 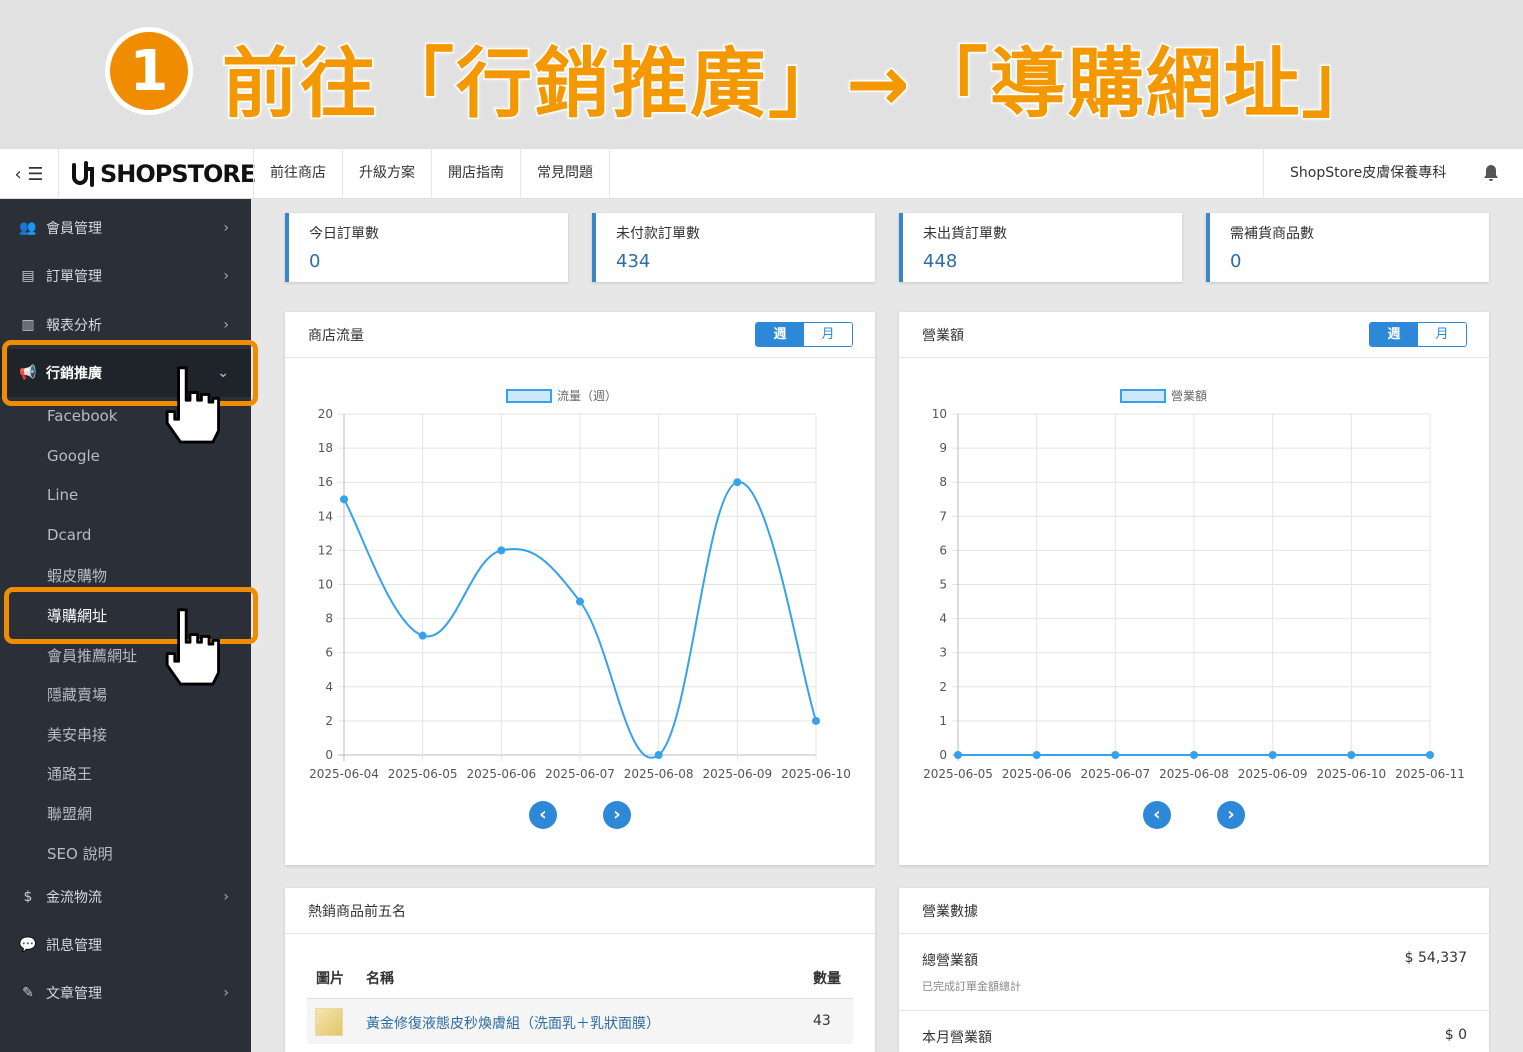 What do you see at coordinates (1435, 958) in the screenshot?
I see `total-revenue-value: $ 54,337` at bounding box center [1435, 958].